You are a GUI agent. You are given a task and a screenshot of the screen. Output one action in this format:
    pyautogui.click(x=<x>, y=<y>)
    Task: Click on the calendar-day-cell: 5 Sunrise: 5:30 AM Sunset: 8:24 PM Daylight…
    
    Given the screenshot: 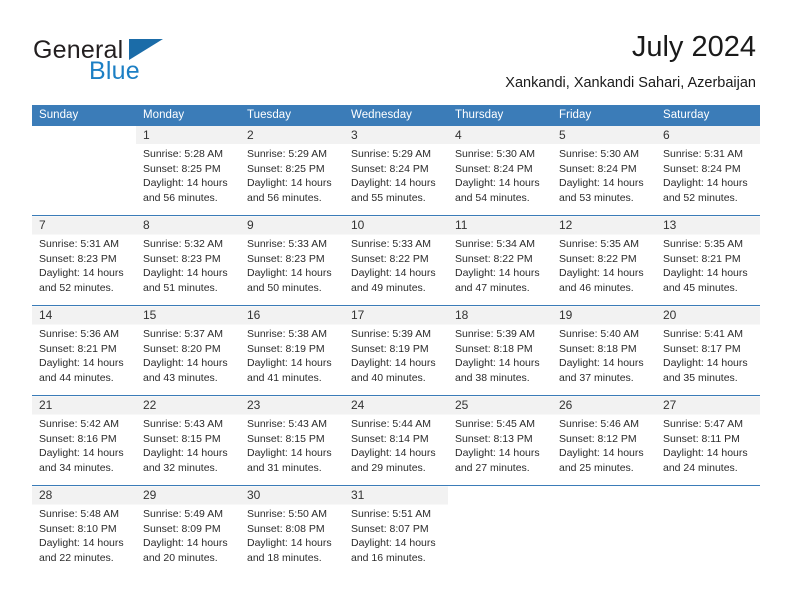 What is the action you would take?
    pyautogui.click(x=604, y=171)
    